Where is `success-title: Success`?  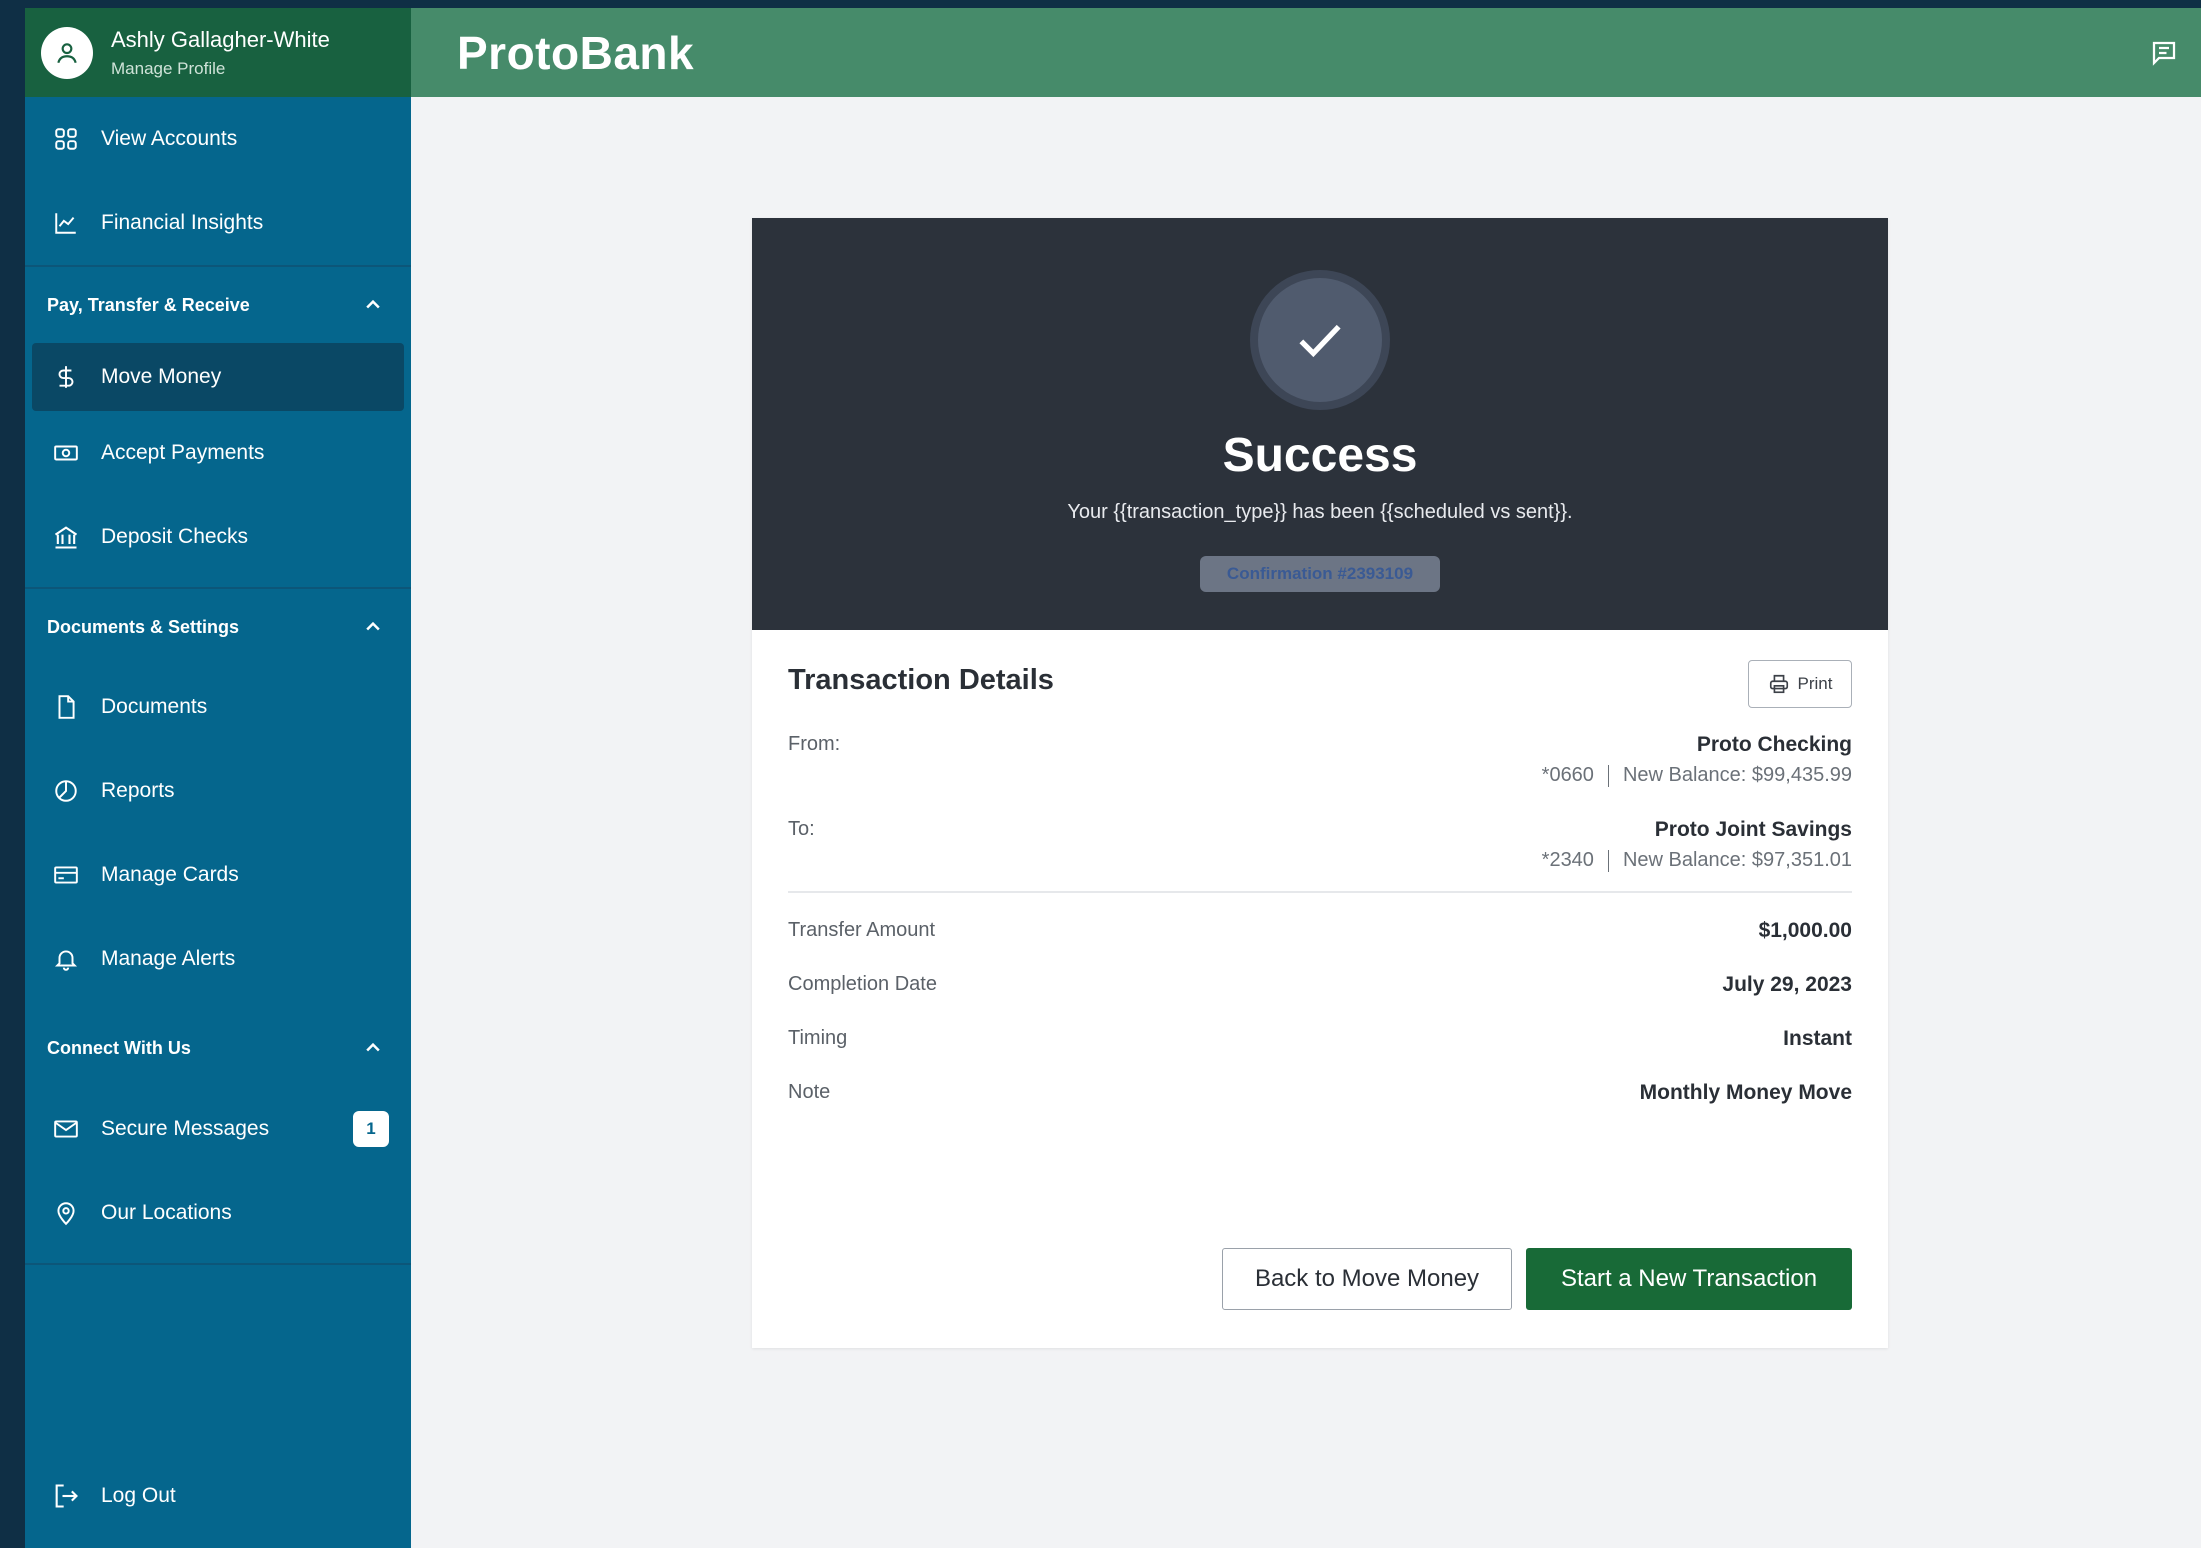
success-title: Success is located at coordinates (1320, 455).